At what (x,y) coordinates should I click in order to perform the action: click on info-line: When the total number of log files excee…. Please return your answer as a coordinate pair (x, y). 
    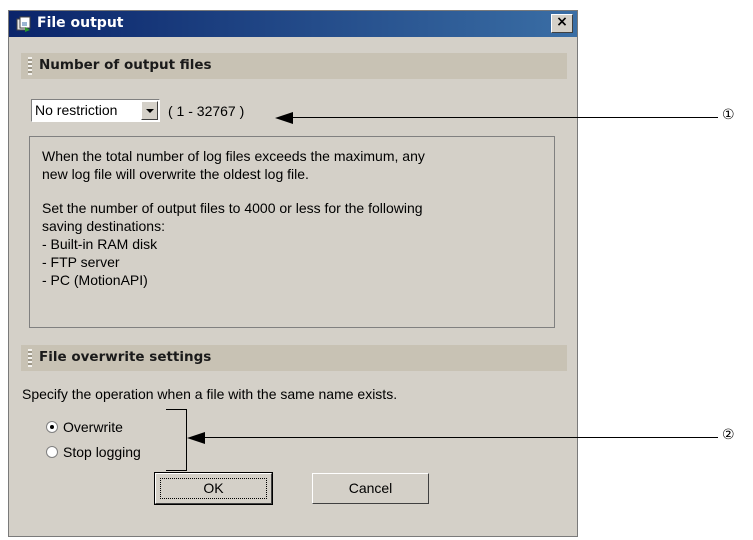
    Looking at the image, I should click on (233, 156).